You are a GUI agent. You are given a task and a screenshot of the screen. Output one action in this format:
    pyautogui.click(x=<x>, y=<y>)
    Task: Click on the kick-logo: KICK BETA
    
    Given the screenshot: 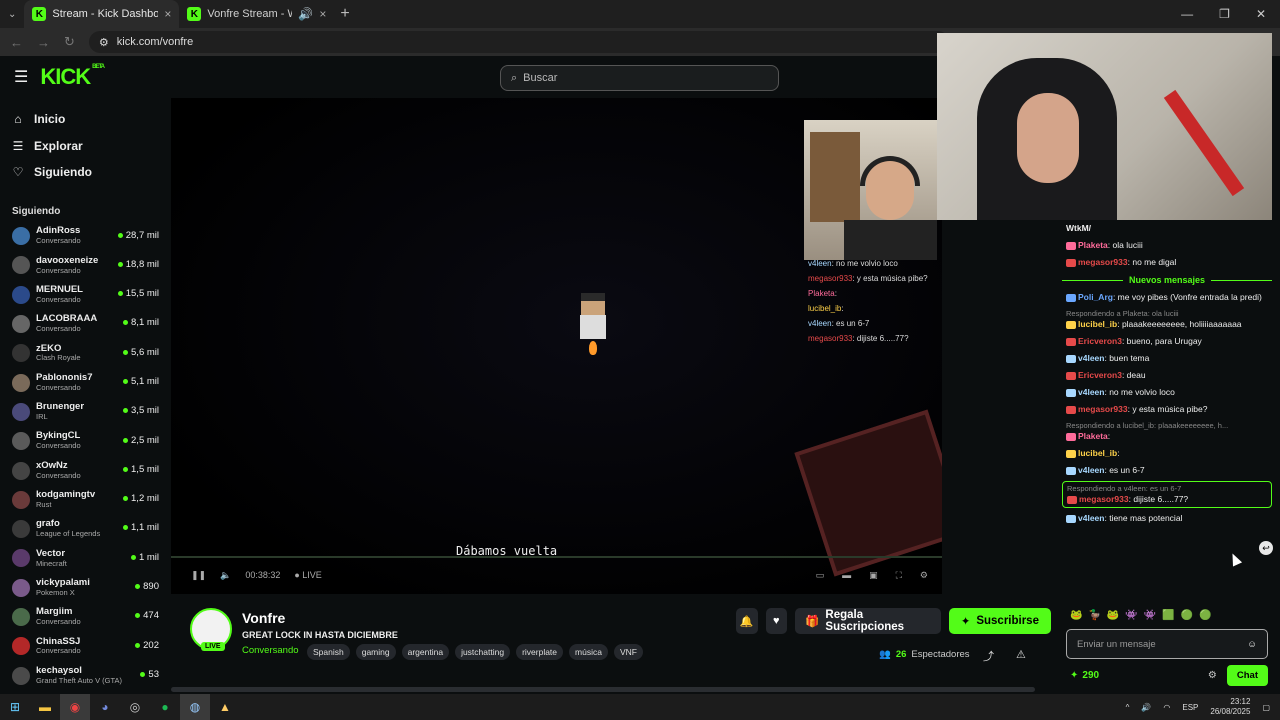 What is the action you would take?
    pyautogui.click(x=72, y=77)
    